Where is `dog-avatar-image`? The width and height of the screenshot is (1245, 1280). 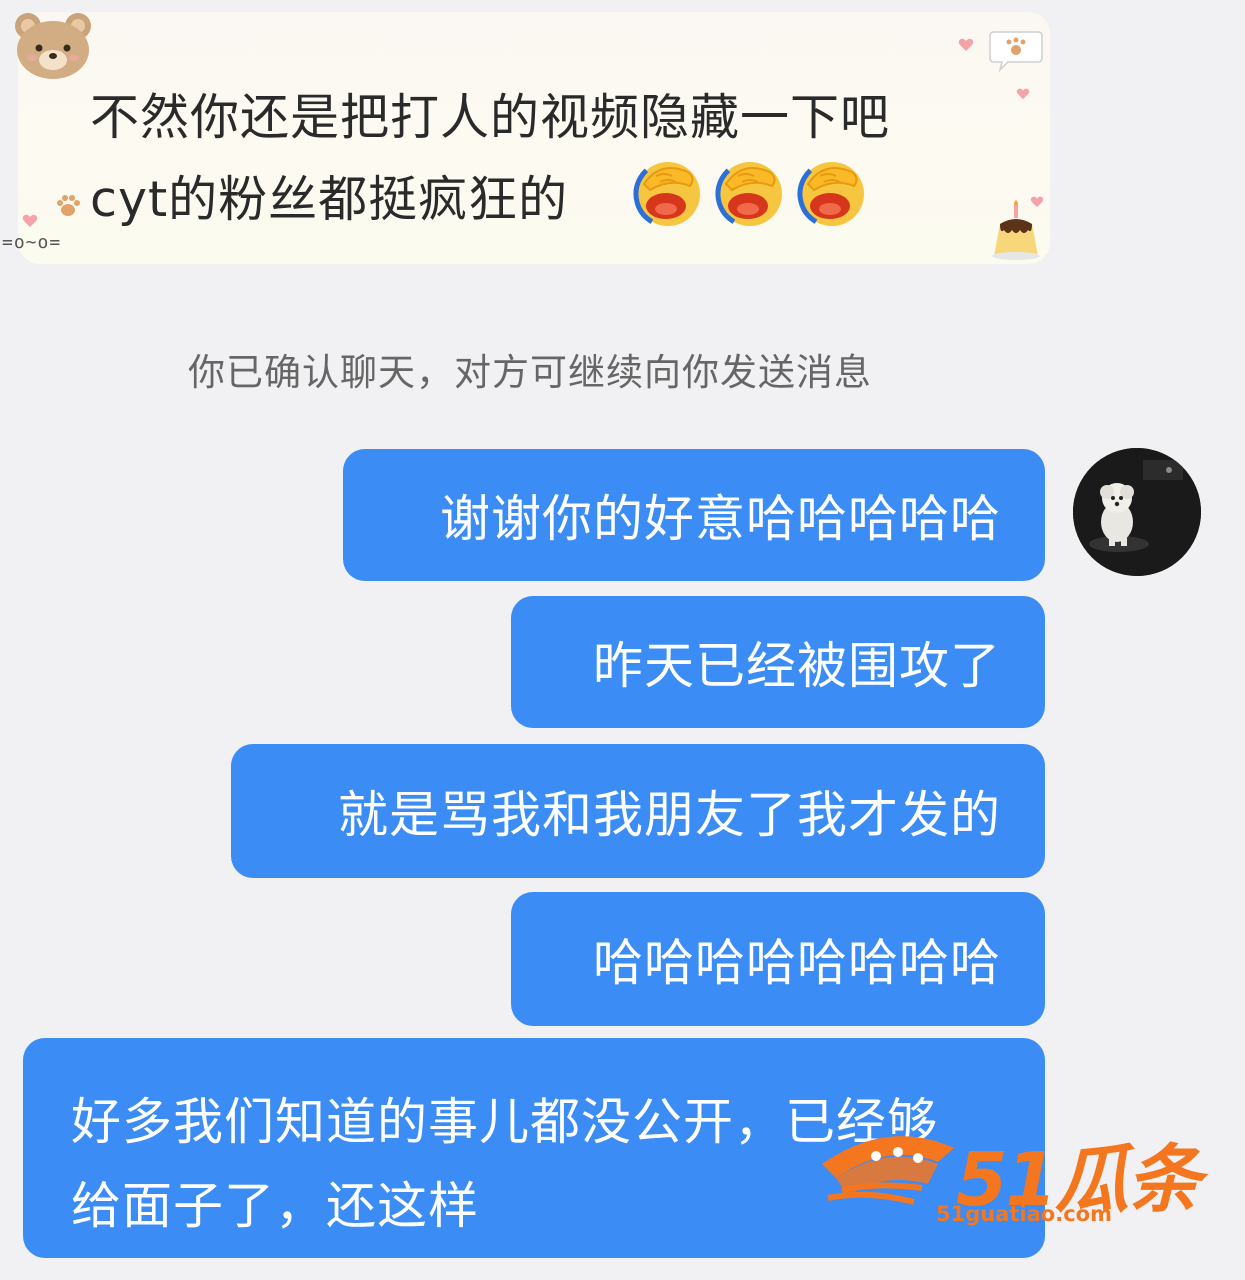 dog-avatar-image is located at coordinates (1137, 512).